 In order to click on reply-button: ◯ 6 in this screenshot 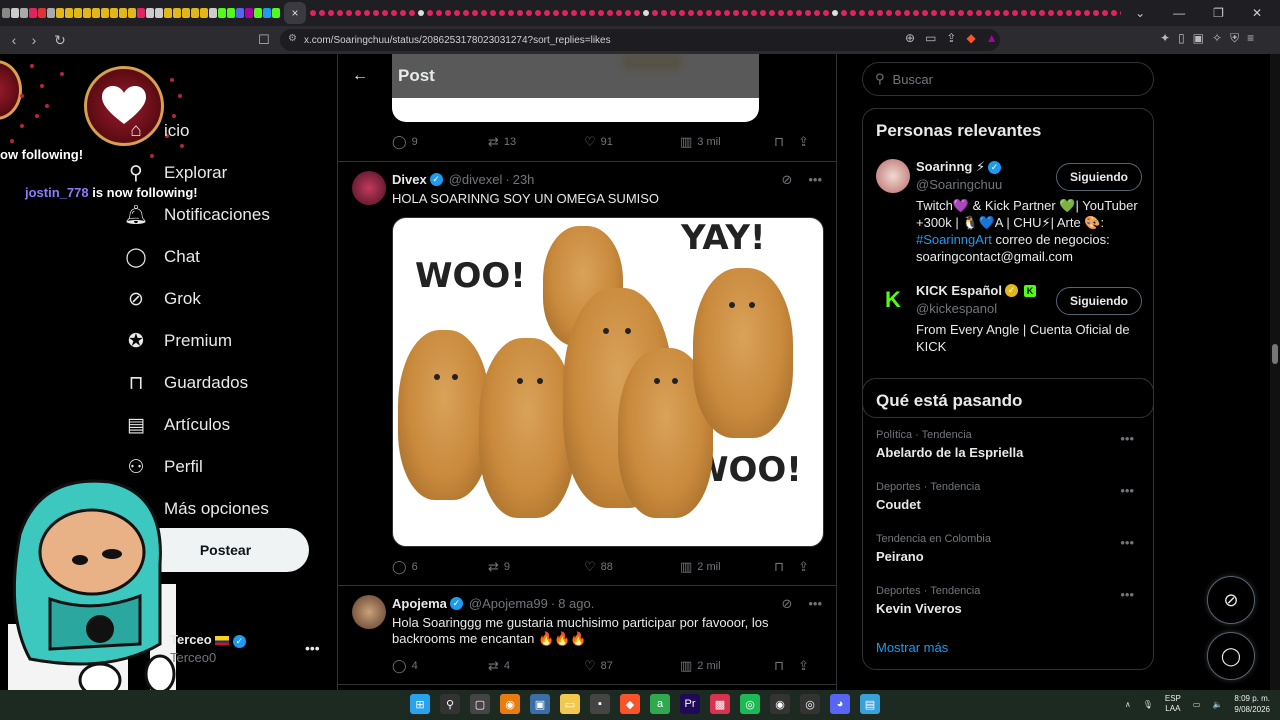, I will do `click(440, 567)`.